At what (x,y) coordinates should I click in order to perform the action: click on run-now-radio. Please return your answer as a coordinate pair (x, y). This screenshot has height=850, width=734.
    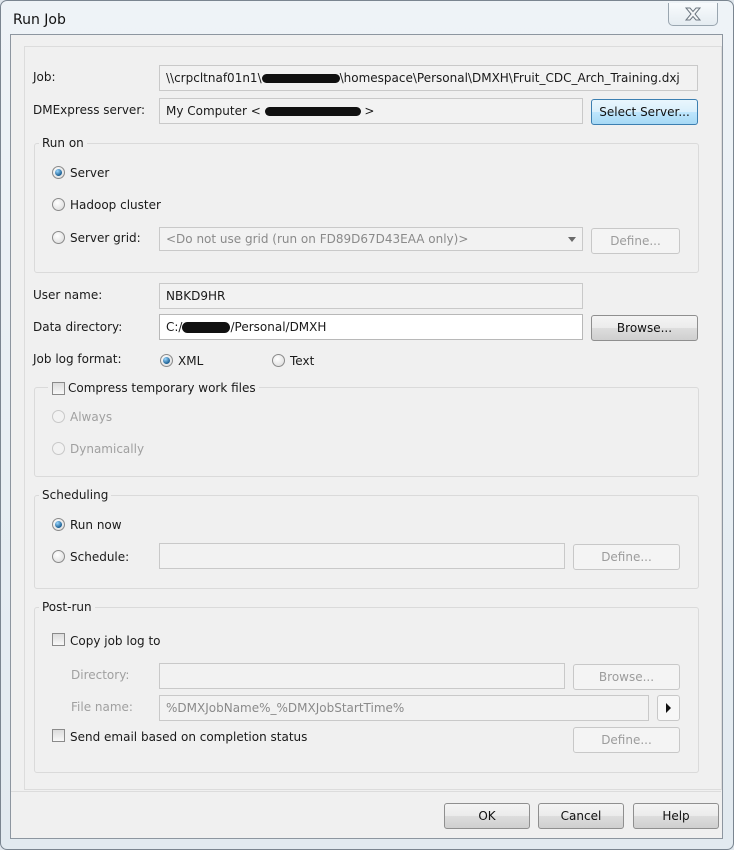
    Looking at the image, I should click on (58, 524).